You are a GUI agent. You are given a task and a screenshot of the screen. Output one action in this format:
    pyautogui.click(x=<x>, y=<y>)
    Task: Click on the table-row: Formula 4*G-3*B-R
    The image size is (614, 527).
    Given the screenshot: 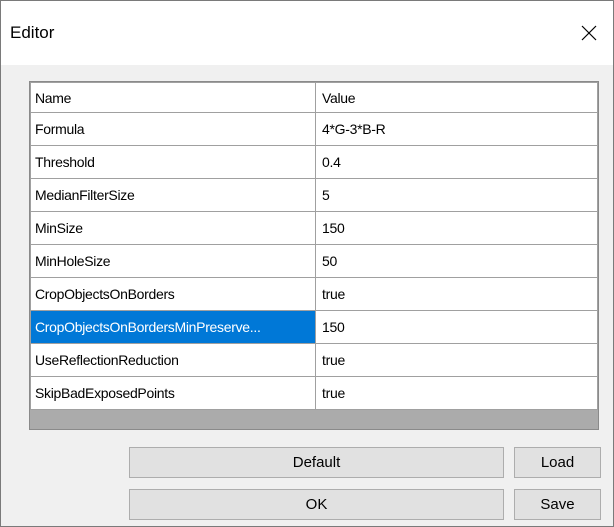 What is the action you would take?
    pyautogui.click(x=314, y=129)
    